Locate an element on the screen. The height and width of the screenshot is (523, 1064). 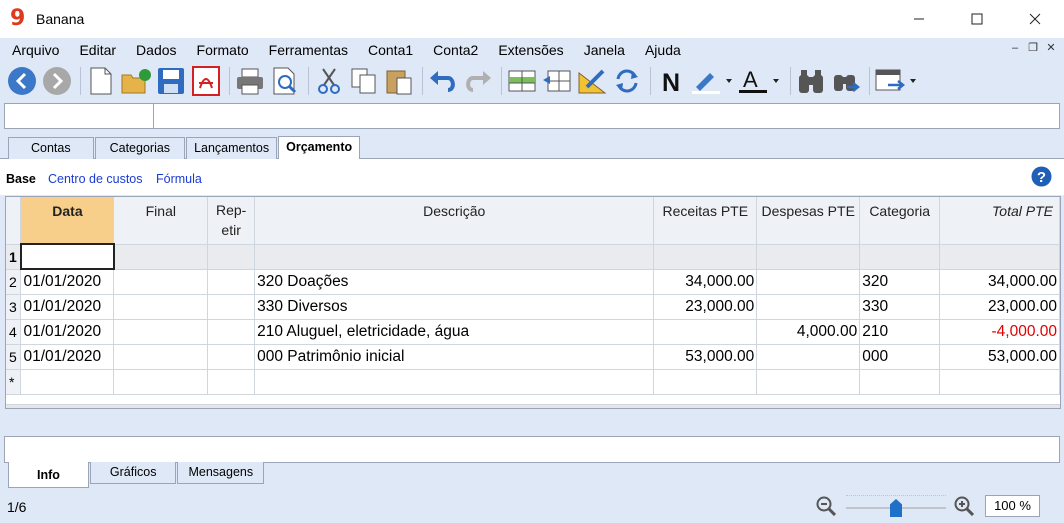
redo-button is located at coordinates (478, 81).